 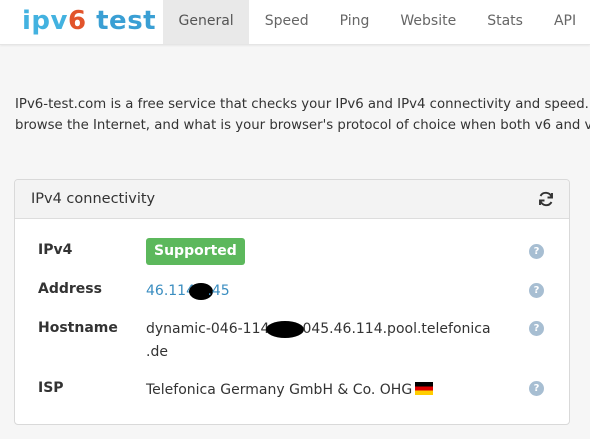 What do you see at coordinates (286, 22) in the screenshot?
I see `nav-item-speed: Speed` at bounding box center [286, 22].